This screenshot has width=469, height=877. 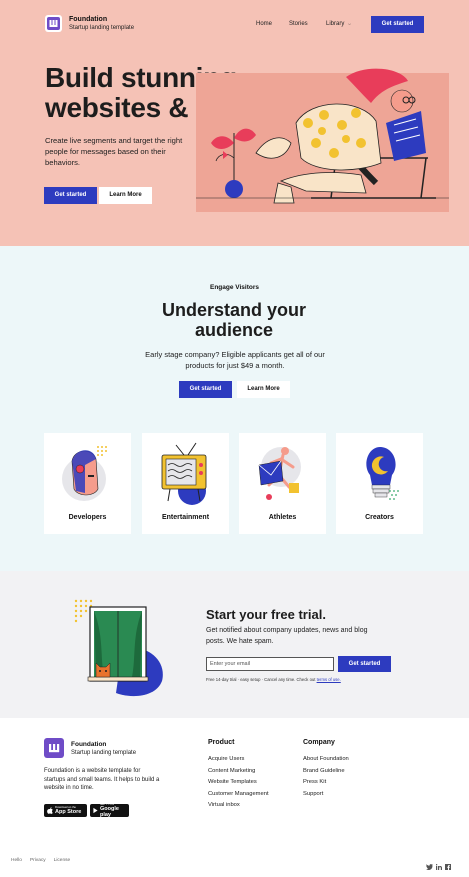 I want to click on footer-company-heading: Company, so click(x=319, y=742).